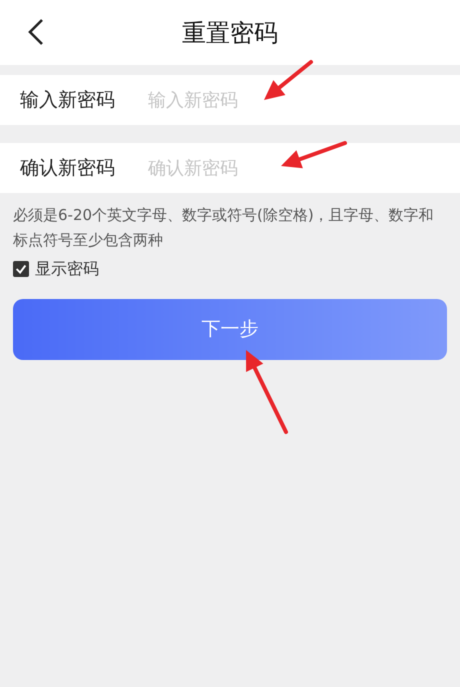 Image resolution: width=460 pixels, height=687 pixels. I want to click on password-field: 输入新密码, so click(304, 100).